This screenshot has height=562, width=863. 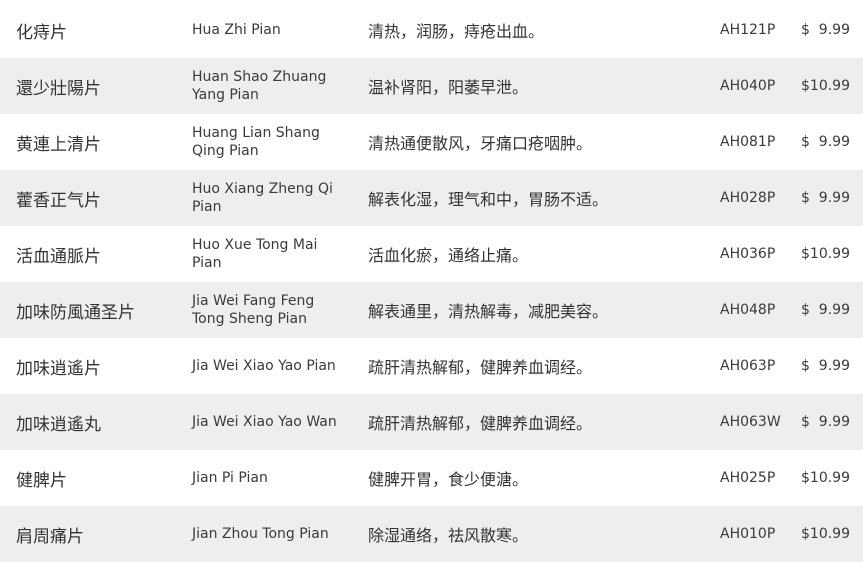 I want to click on product-code: AH028P, so click(x=748, y=198).